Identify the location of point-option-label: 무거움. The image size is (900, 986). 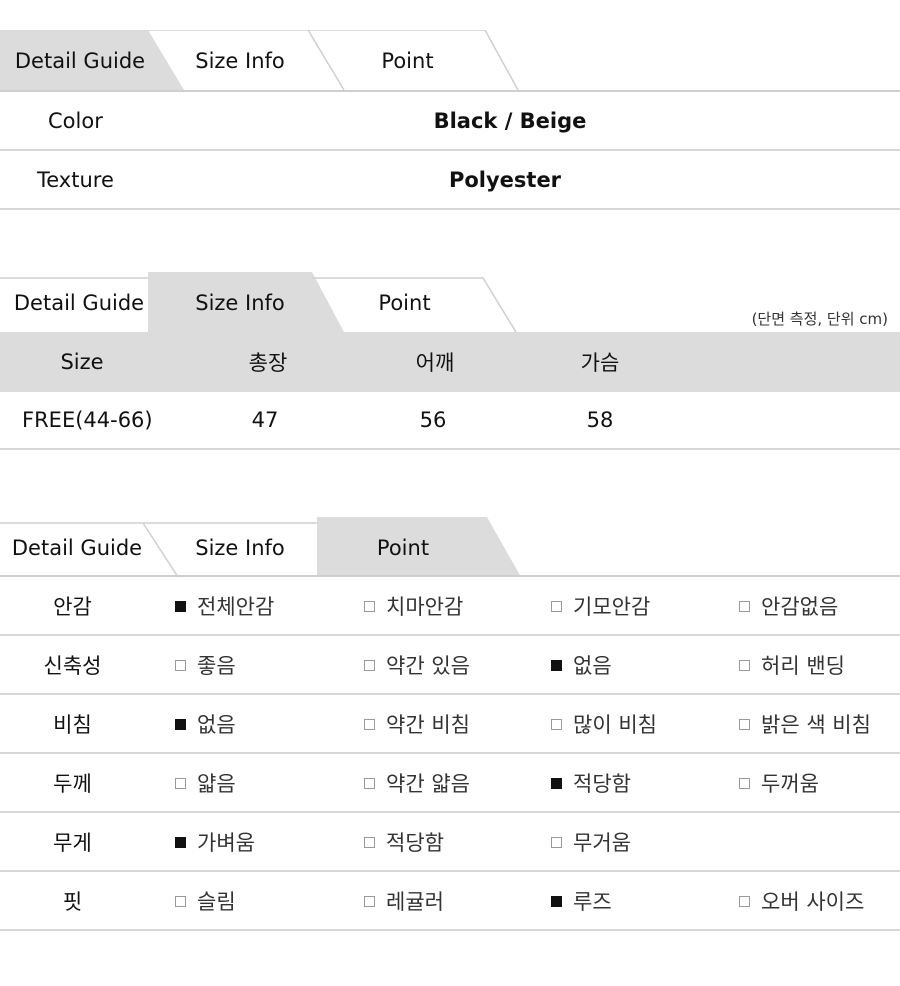
(602, 842).